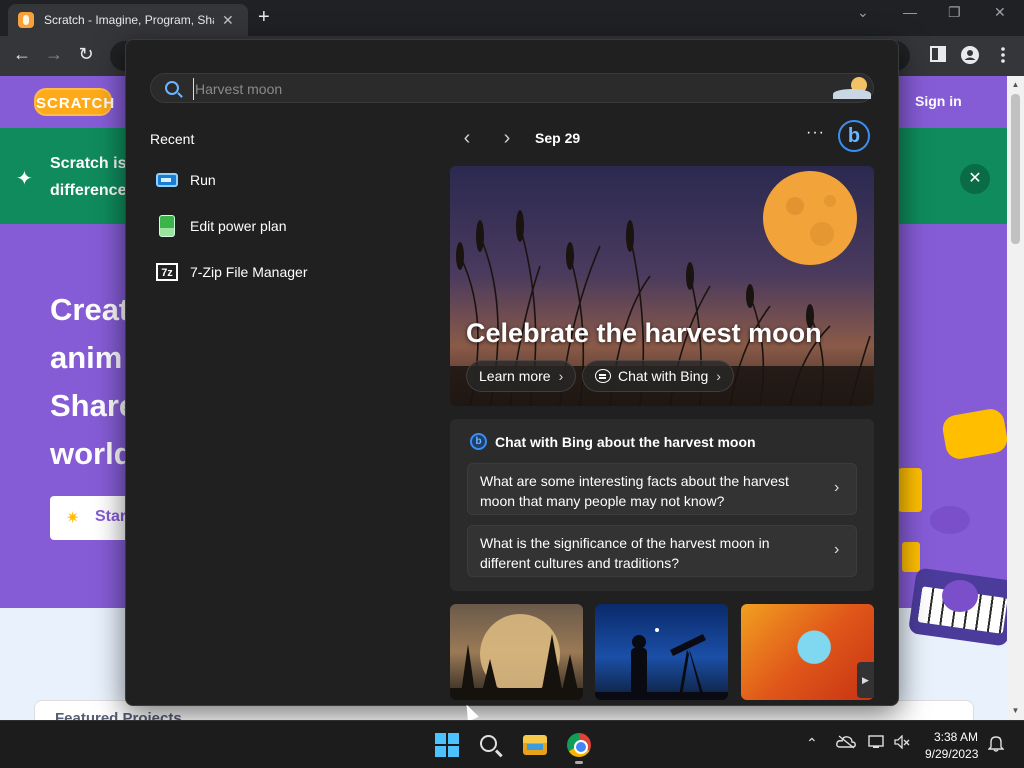  Describe the element at coordinates (661, 664) in the screenshot. I see `telescope-image` at that location.